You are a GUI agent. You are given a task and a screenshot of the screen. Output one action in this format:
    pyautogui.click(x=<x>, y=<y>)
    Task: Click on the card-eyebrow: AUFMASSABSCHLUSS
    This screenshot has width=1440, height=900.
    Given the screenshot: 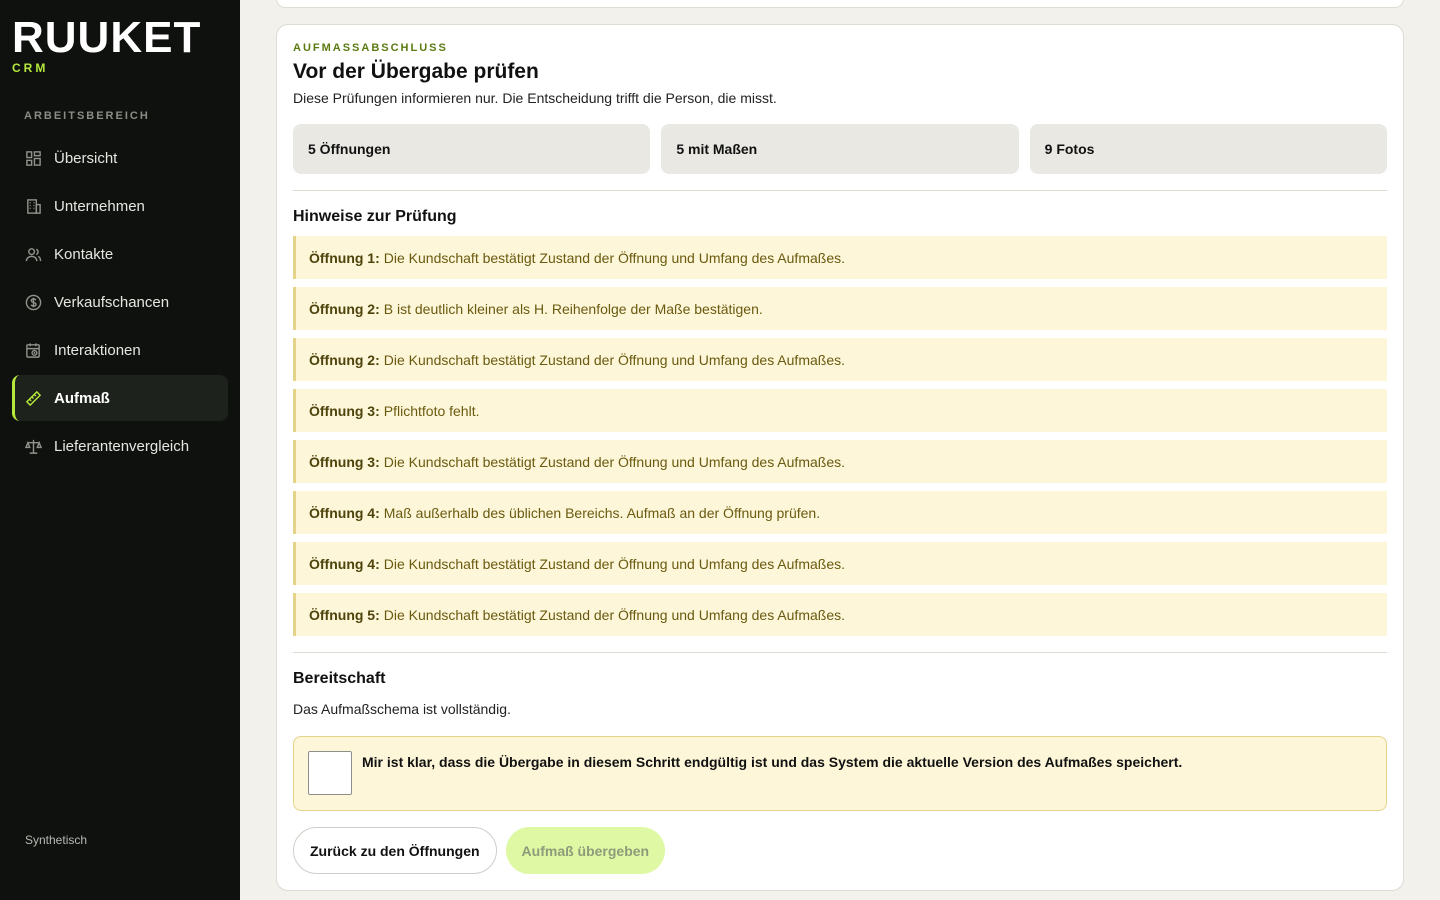 What is the action you would take?
    pyautogui.click(x=370, y=48)
    